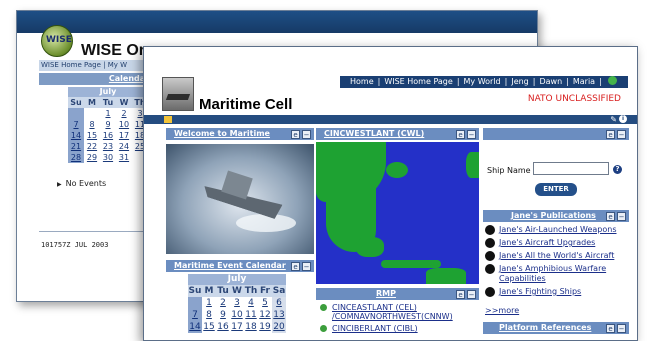 The height and width of the screenshot is (341, 649). Describe the element at coordinates (362, 81) in the screenshot. I see `nav-link: Home` at that location.